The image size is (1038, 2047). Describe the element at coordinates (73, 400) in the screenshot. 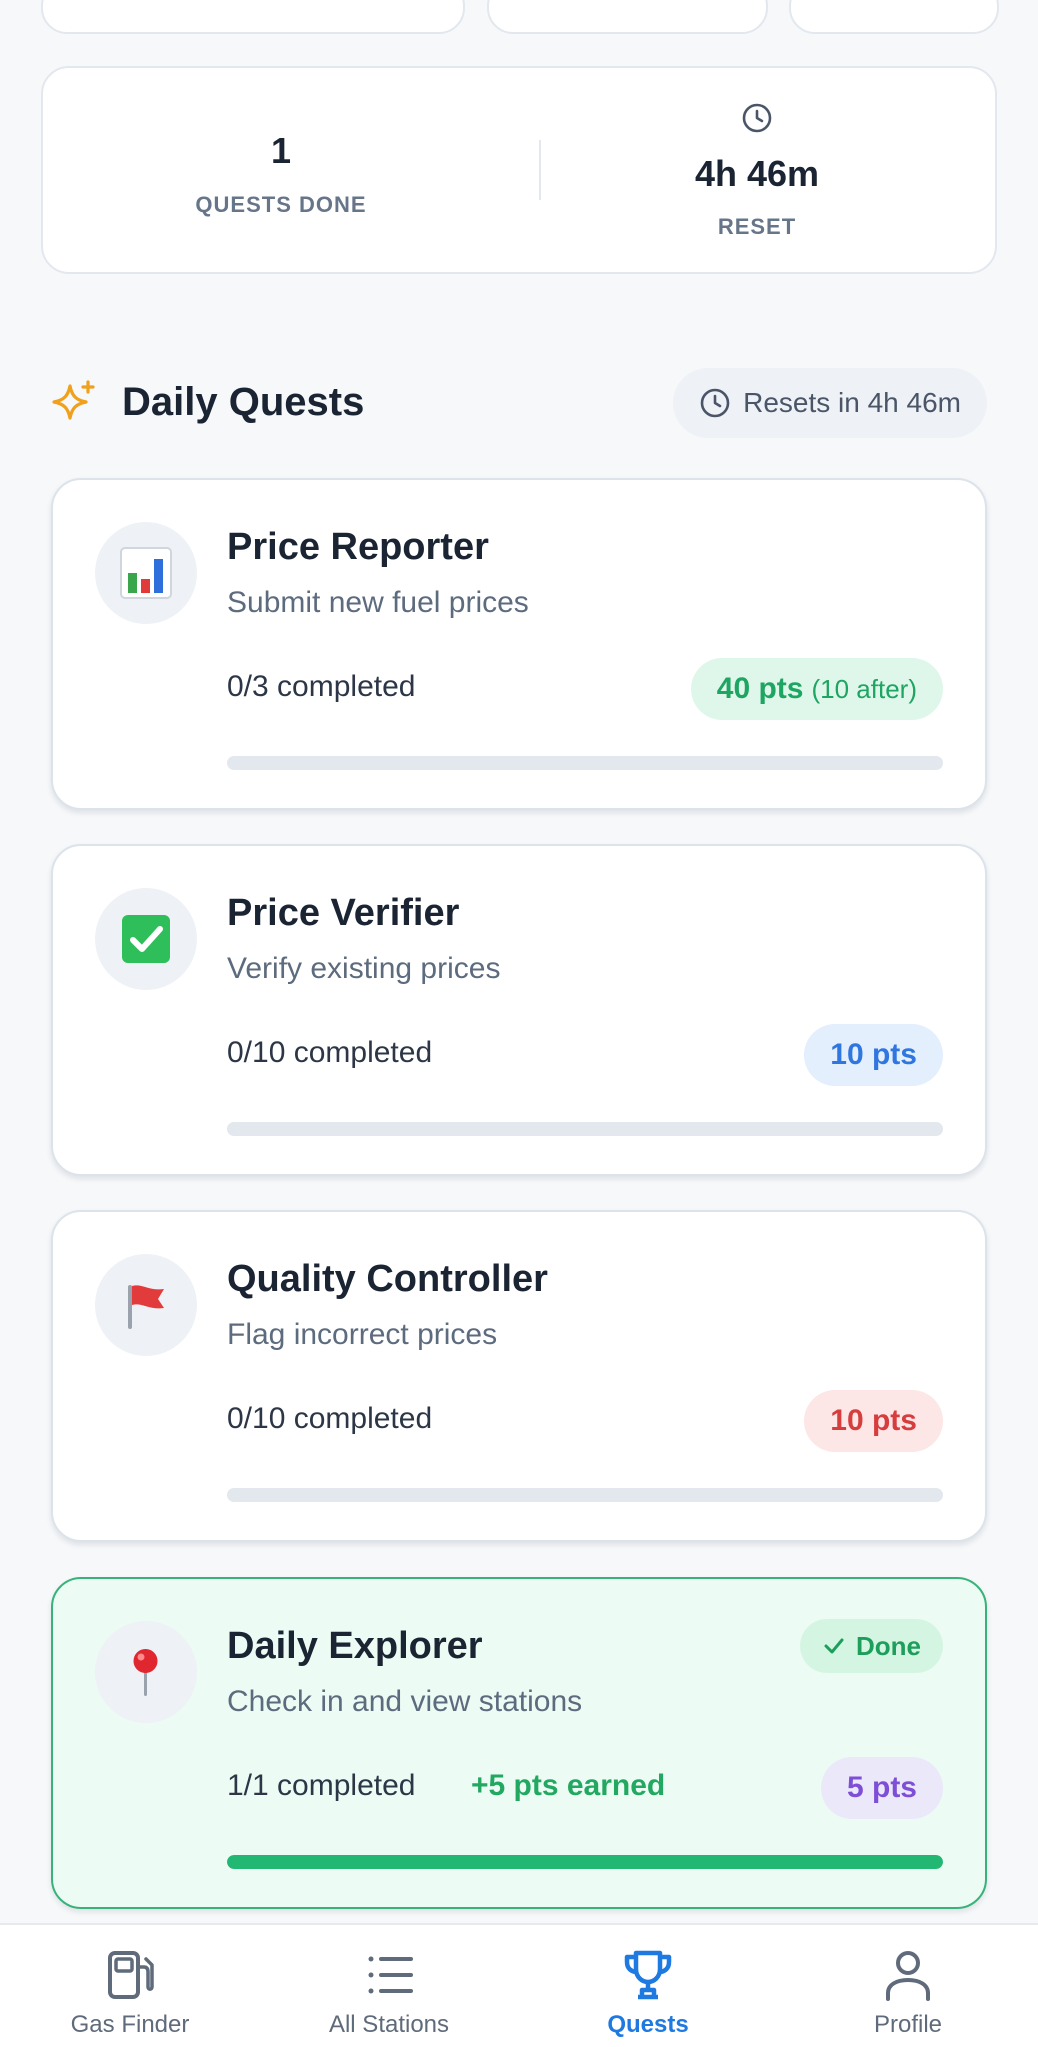

I see `sparkle-icon` at that location.